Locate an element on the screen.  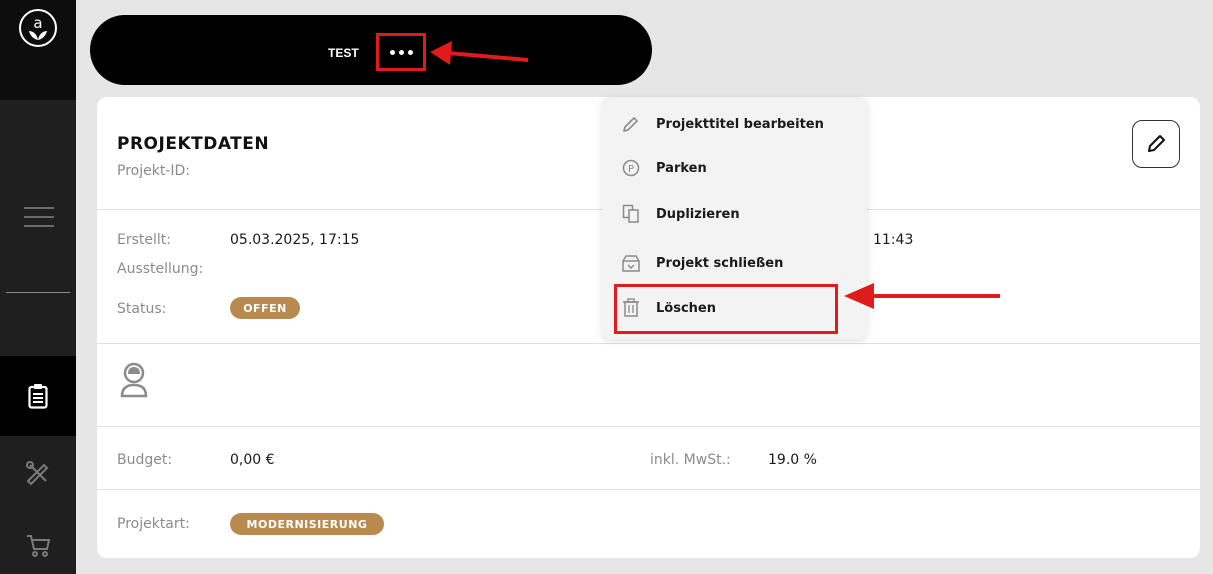
menu-item-label: Projekt schließen is located at coordinates (720, 263).